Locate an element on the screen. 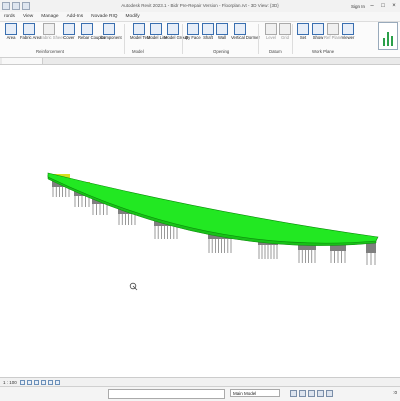 This screenshot has height=401, width=400. model-group-button: Model Group is located at coordinates (176, 35).